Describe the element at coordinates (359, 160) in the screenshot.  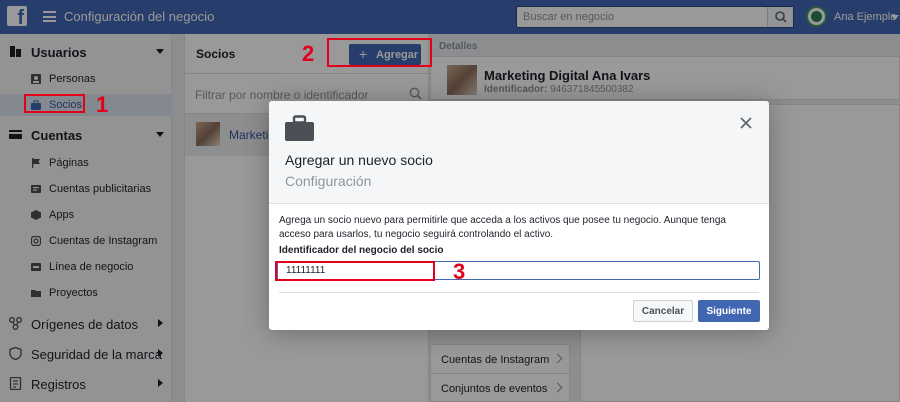
I see `dialog-title: Agregar un nuevo socio` at that location.